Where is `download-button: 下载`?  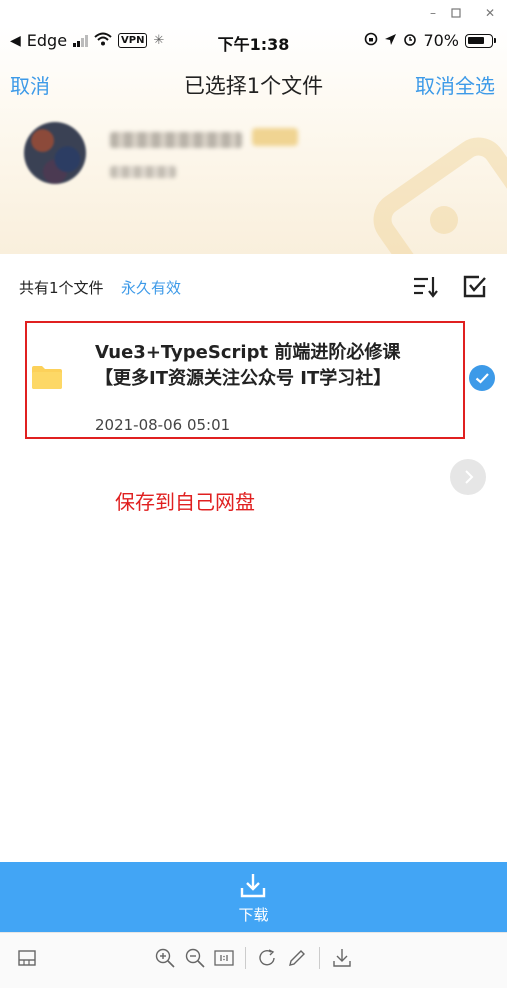
download-button: 下载 is located at coordinates (253, 897).